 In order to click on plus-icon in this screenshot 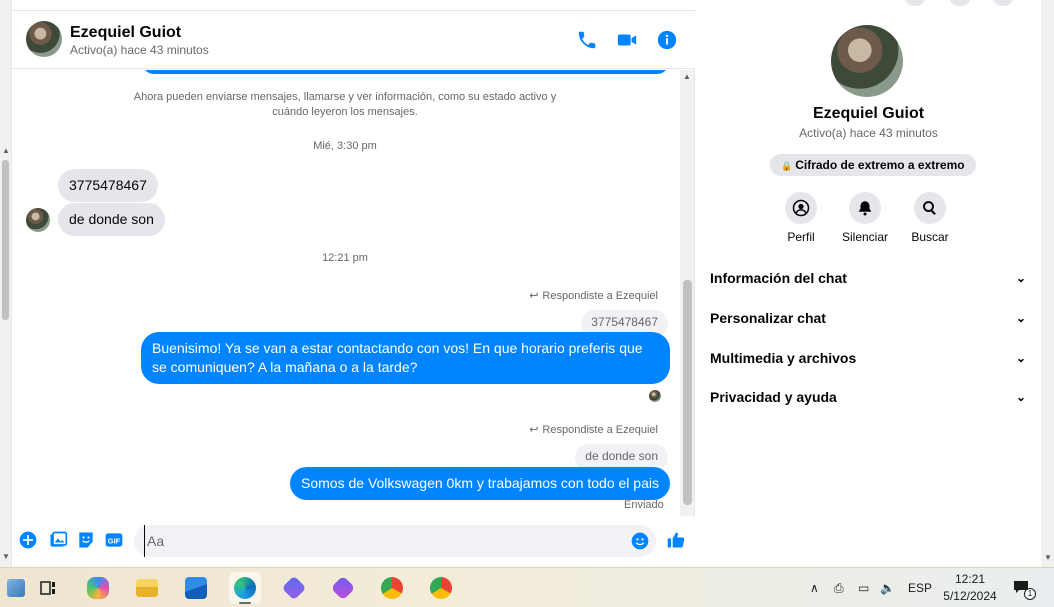, I will do `click(28, 540)`.